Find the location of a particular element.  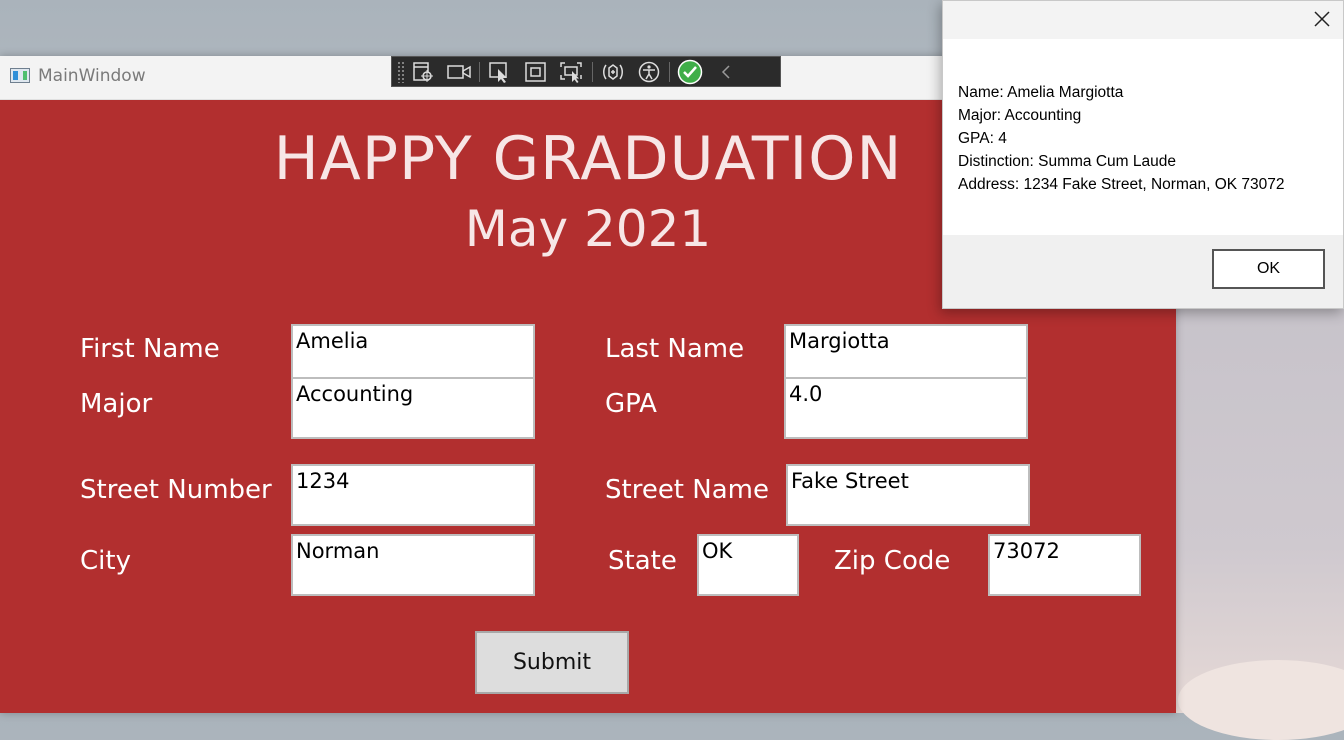

dialog-titlebar is located at coordinates (1143, 20).